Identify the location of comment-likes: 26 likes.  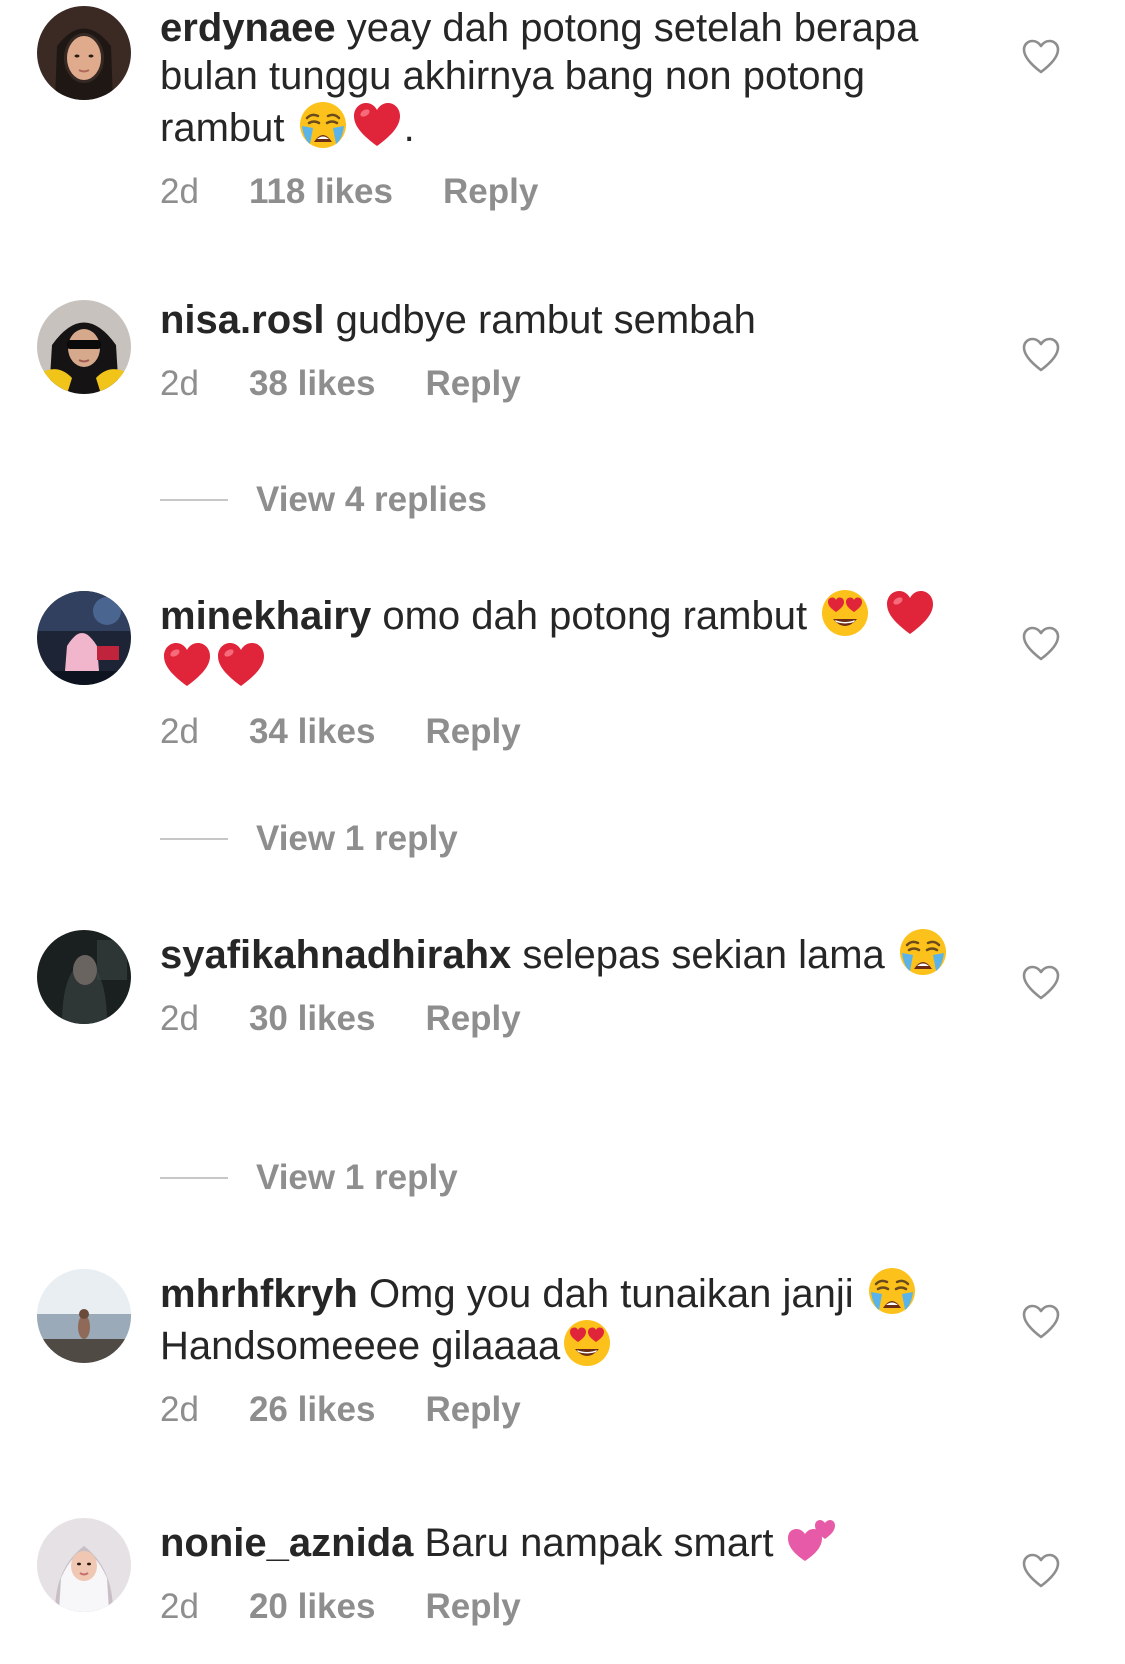
(312, 1410).